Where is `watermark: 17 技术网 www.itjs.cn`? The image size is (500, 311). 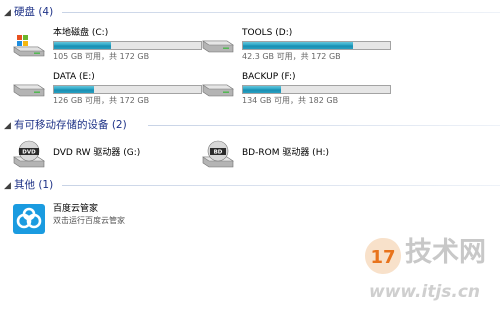 watermark: 17 技术网 www.itjs.cn is located at coordinates (431, 273).